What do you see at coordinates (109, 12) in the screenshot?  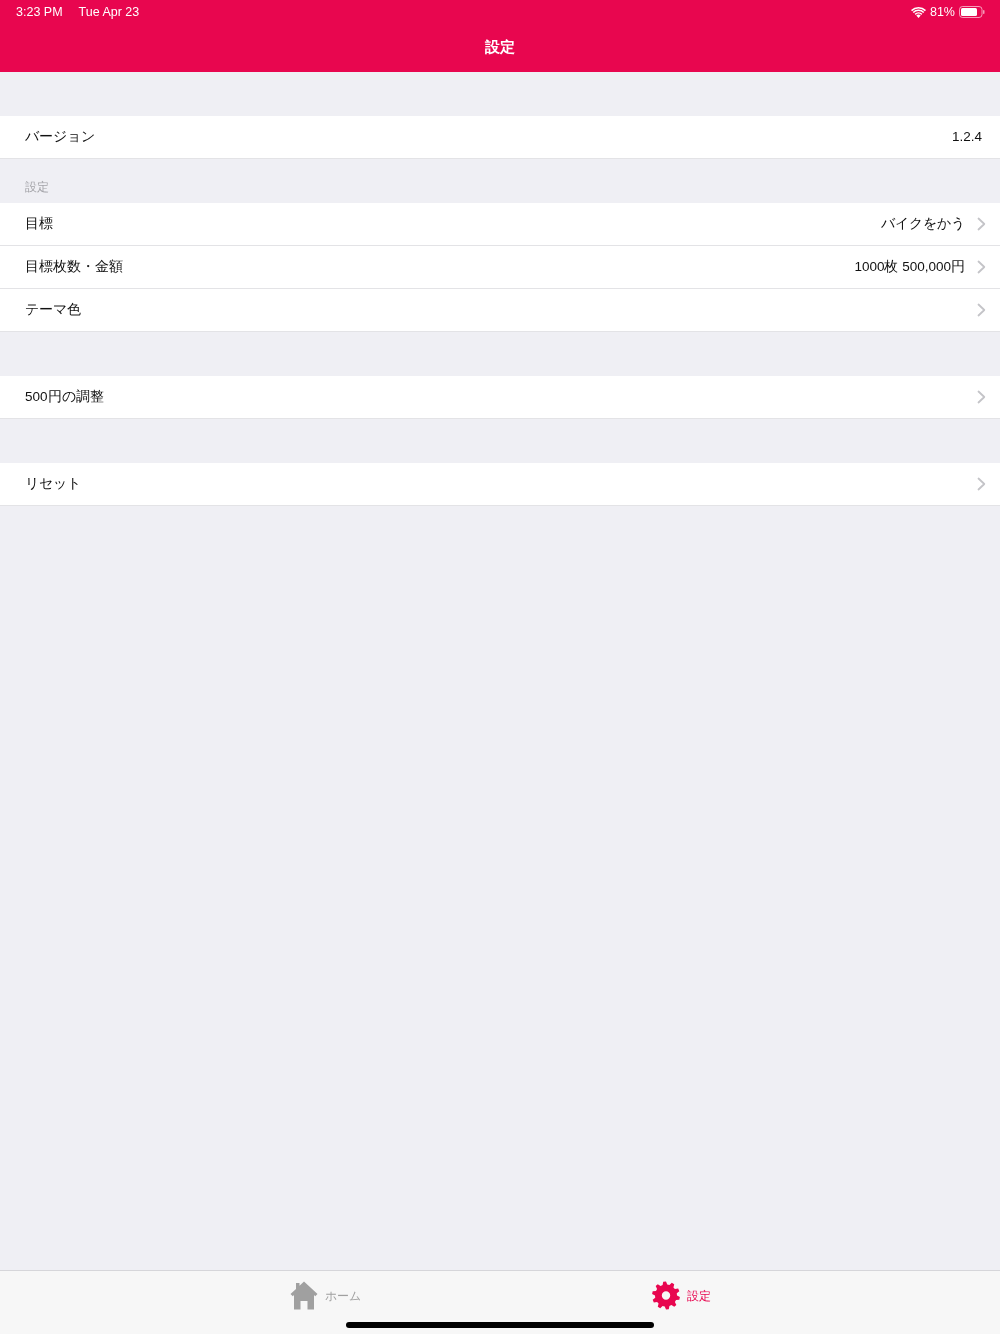 I see `status-date: Tue Apr 23` at bounding box center [109, 12].